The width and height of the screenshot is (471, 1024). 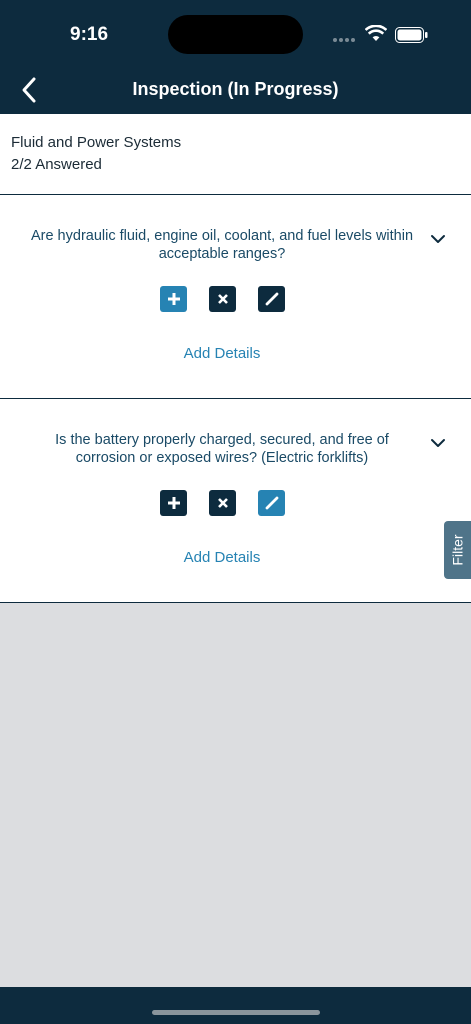 I want to click on battery-icon, so click(x=411, y=35).